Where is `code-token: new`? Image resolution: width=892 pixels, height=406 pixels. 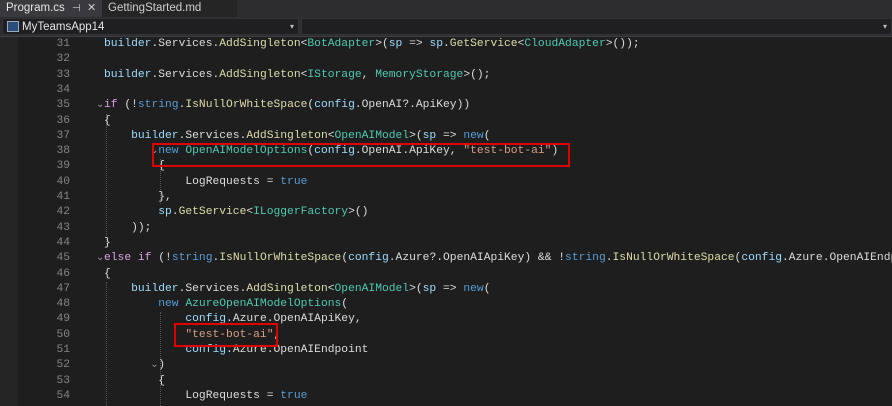
code-token: new is located at coordinates (168, 304).